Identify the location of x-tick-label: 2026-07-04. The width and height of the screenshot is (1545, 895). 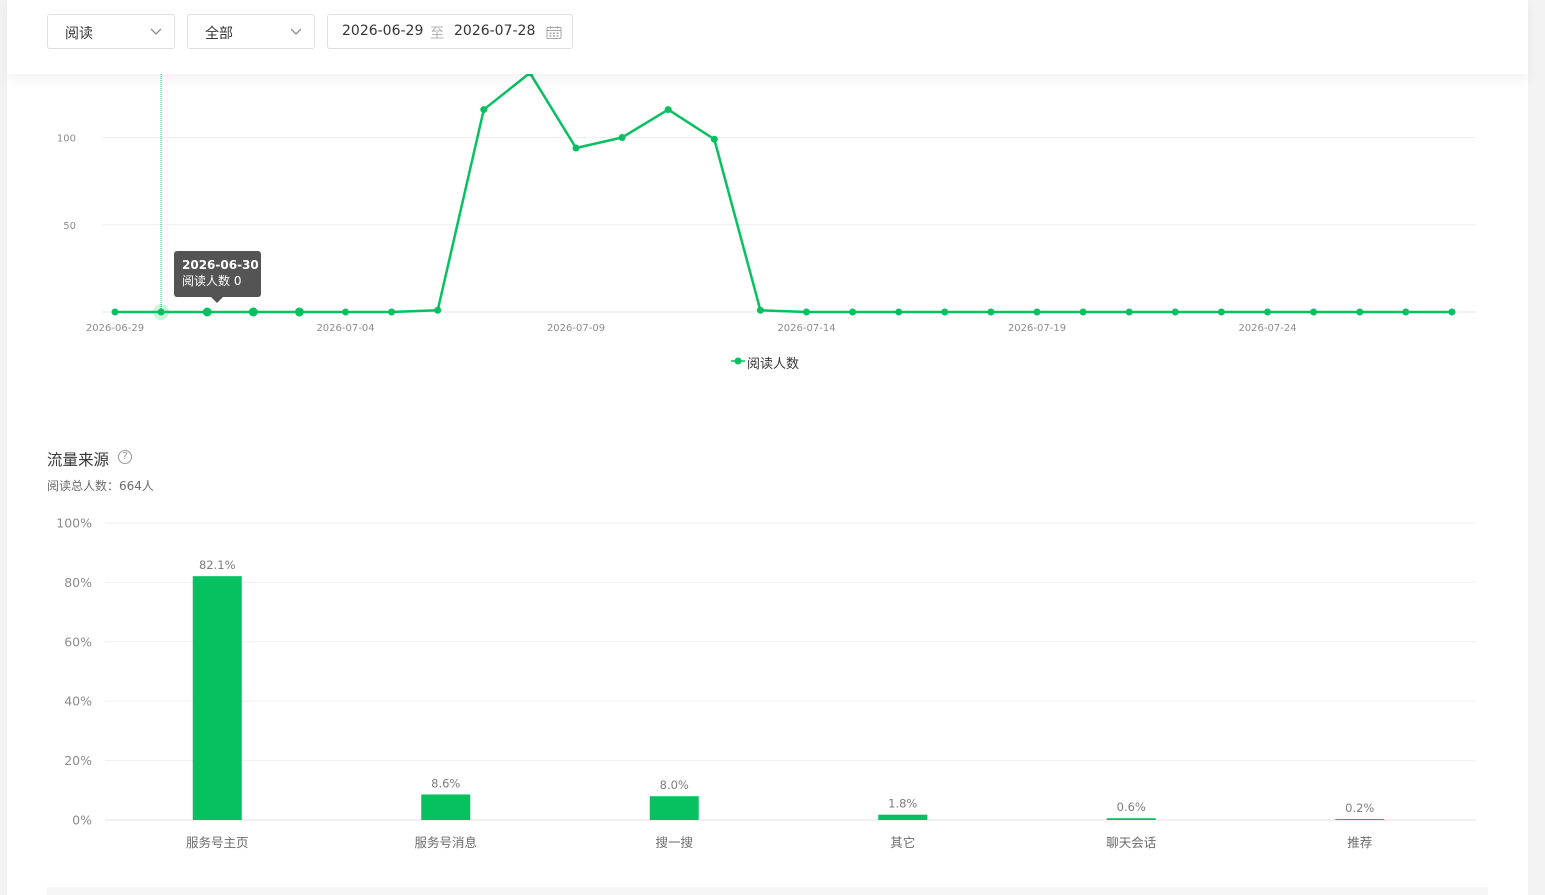
(345, 328).